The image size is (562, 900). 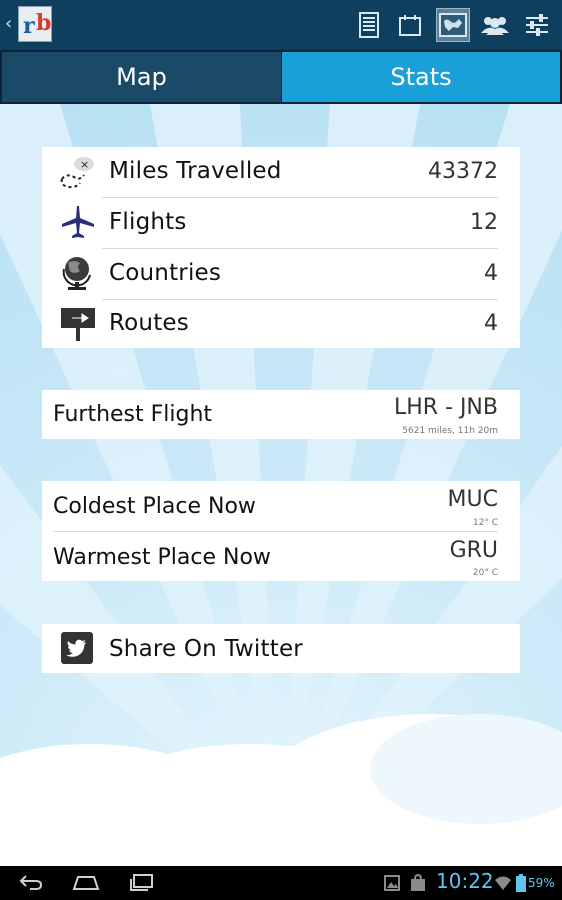 I want to click on warmest-label: Warmest Place Now, so click(x=162, y=557).